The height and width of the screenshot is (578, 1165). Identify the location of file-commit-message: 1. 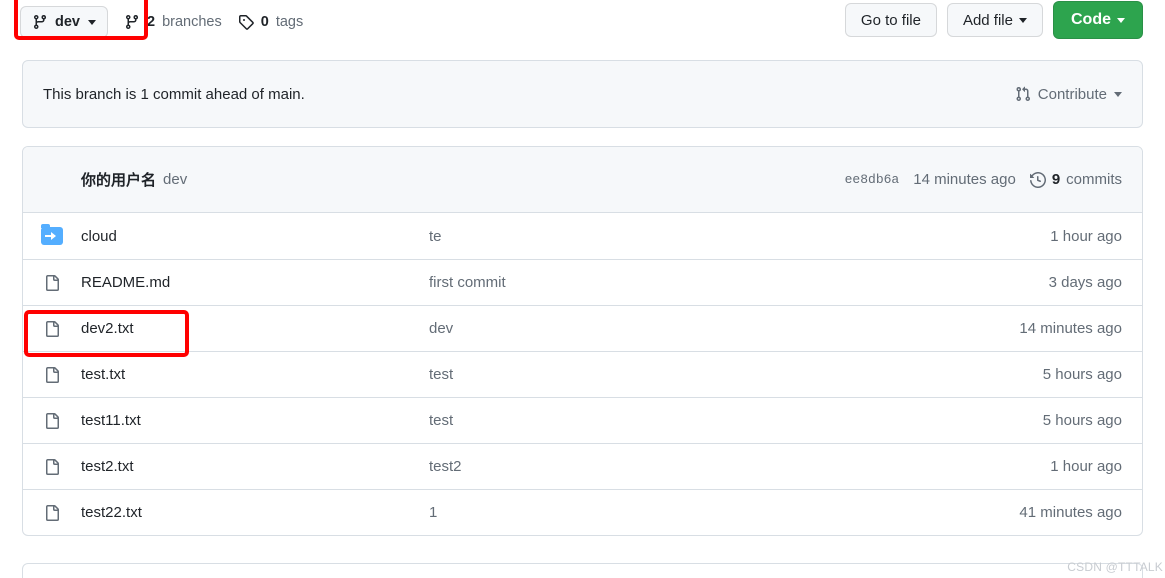
(690, 512).